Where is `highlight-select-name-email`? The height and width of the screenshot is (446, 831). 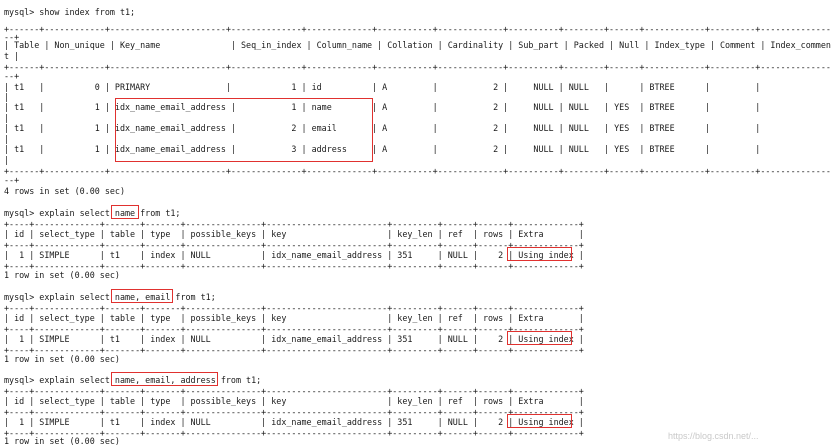 highlight-select-name-email is located at coordinates (142, 296).